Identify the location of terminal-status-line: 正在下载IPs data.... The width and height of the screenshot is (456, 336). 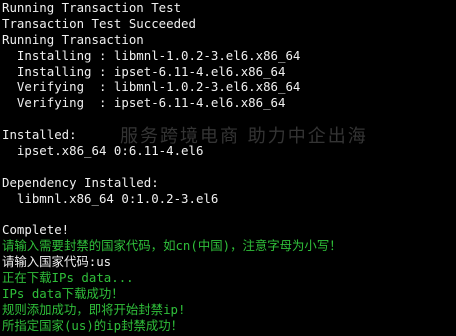
(68, 278).